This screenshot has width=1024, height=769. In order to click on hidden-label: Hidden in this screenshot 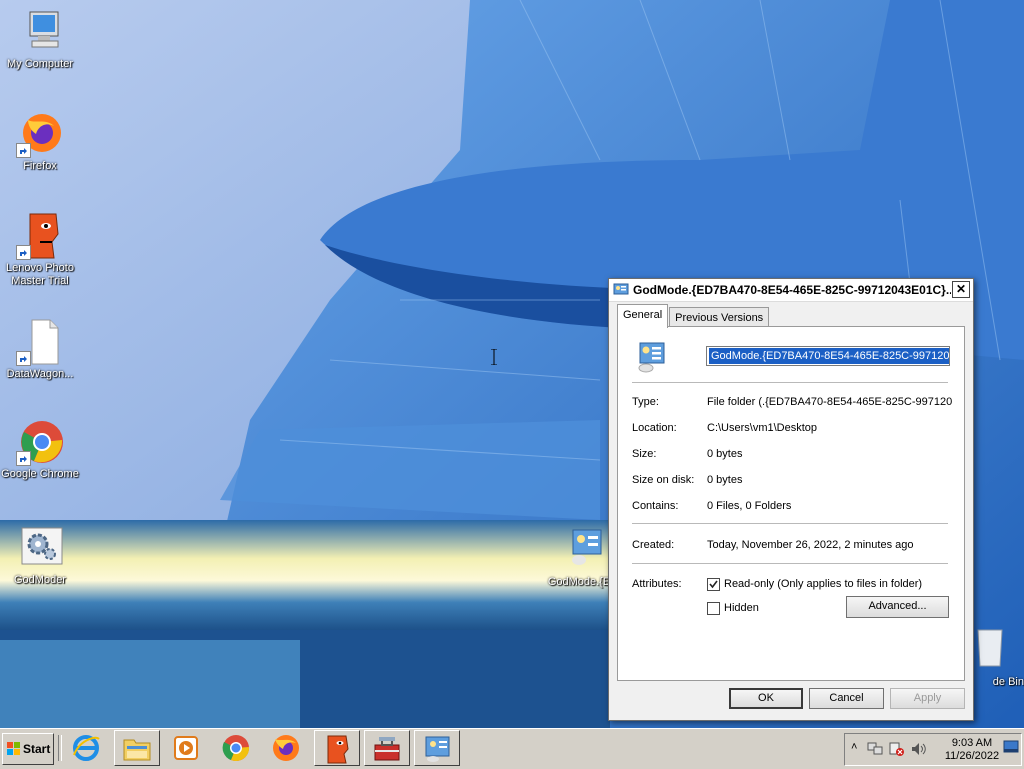, I will do `click(741, 608)`.